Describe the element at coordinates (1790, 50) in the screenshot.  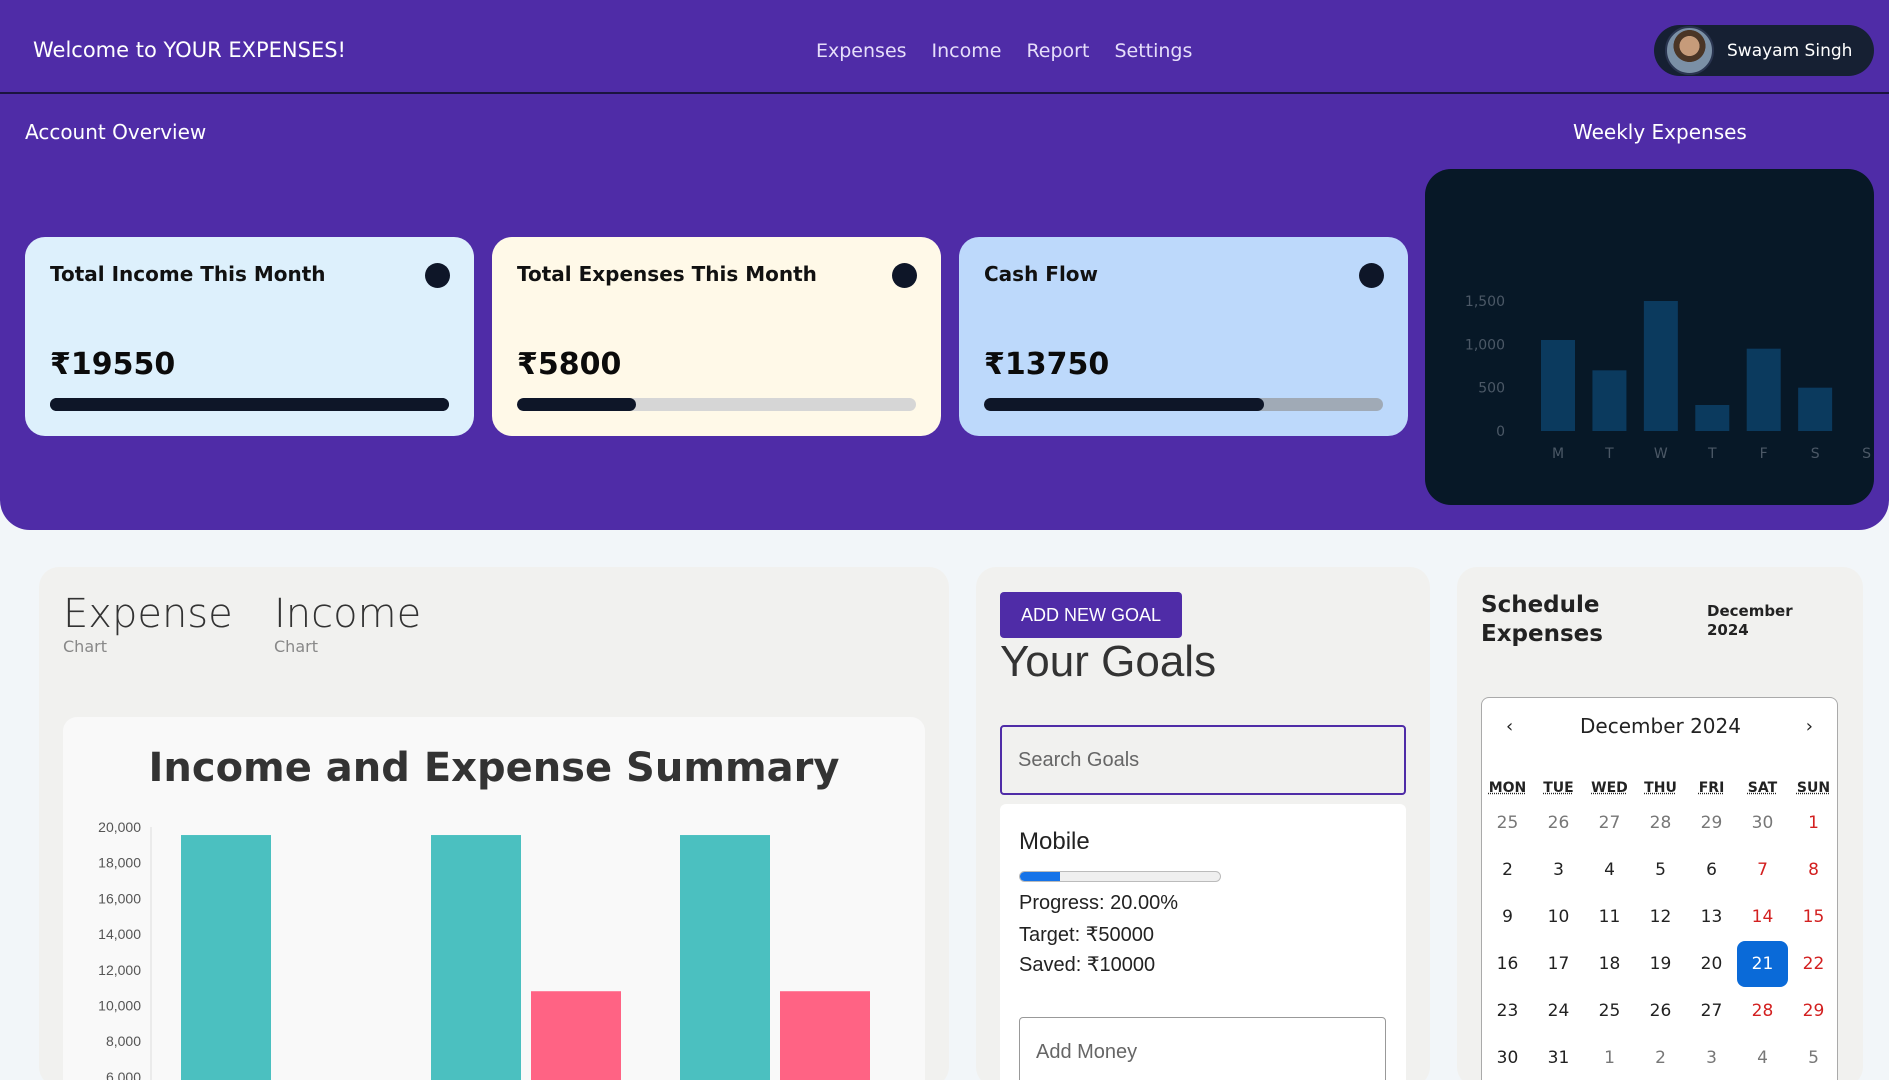
I see `user-name: Swayam Singh` at that location.